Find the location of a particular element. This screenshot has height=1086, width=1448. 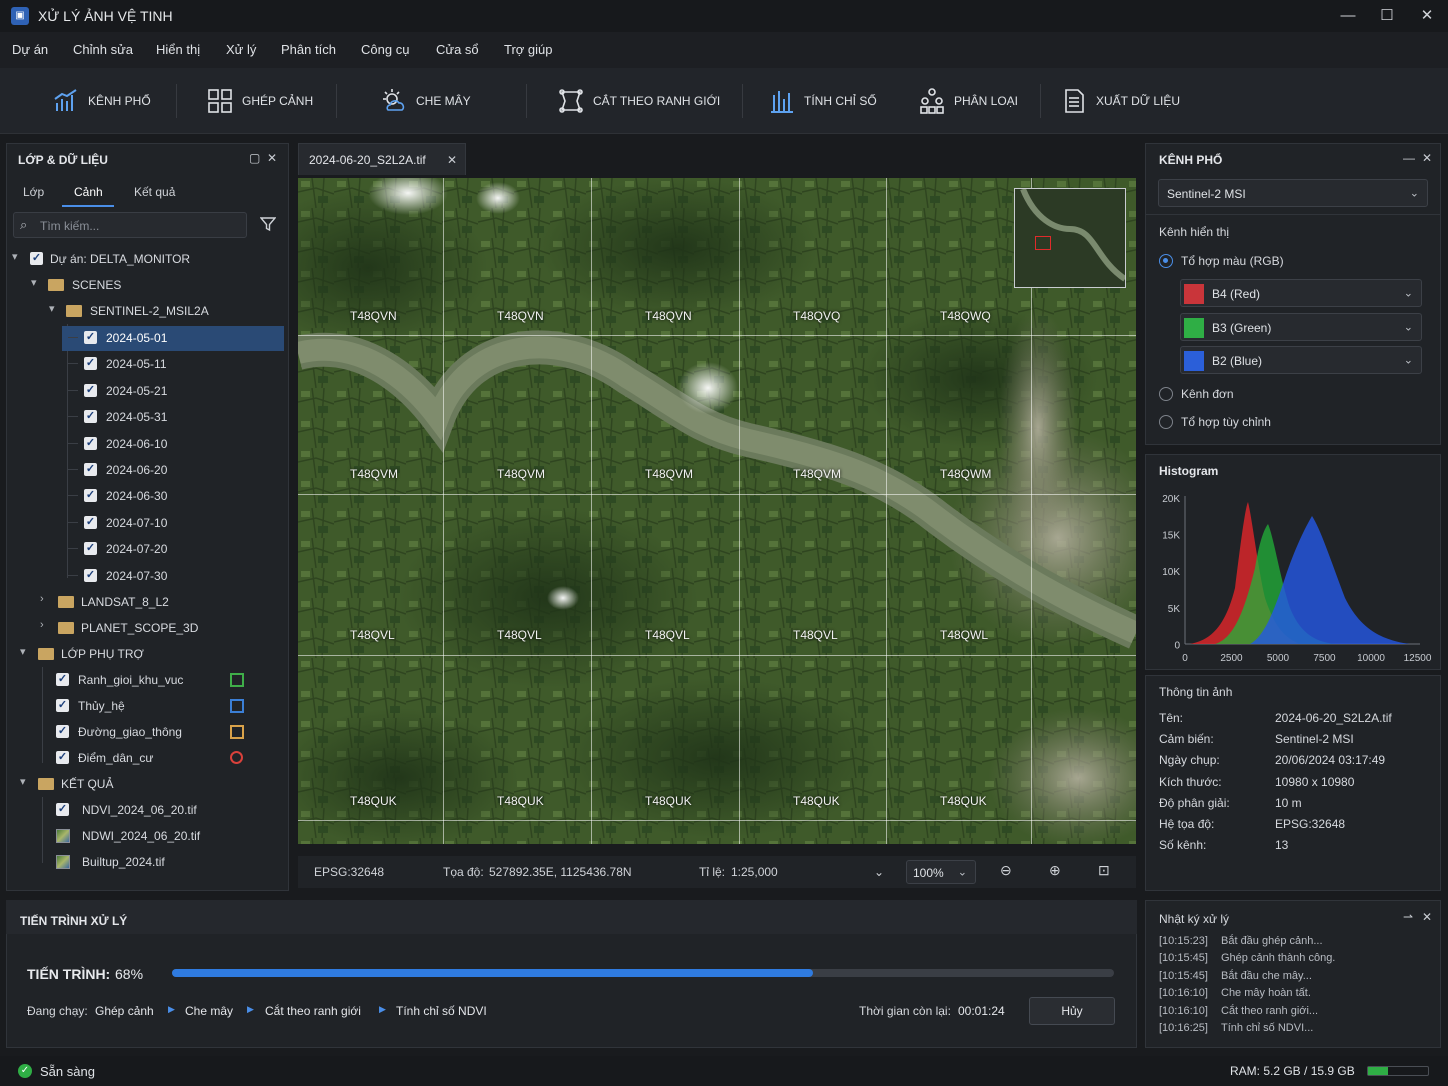

zoom-out-icon: ⊖ is located at coordinates (1006, 870).